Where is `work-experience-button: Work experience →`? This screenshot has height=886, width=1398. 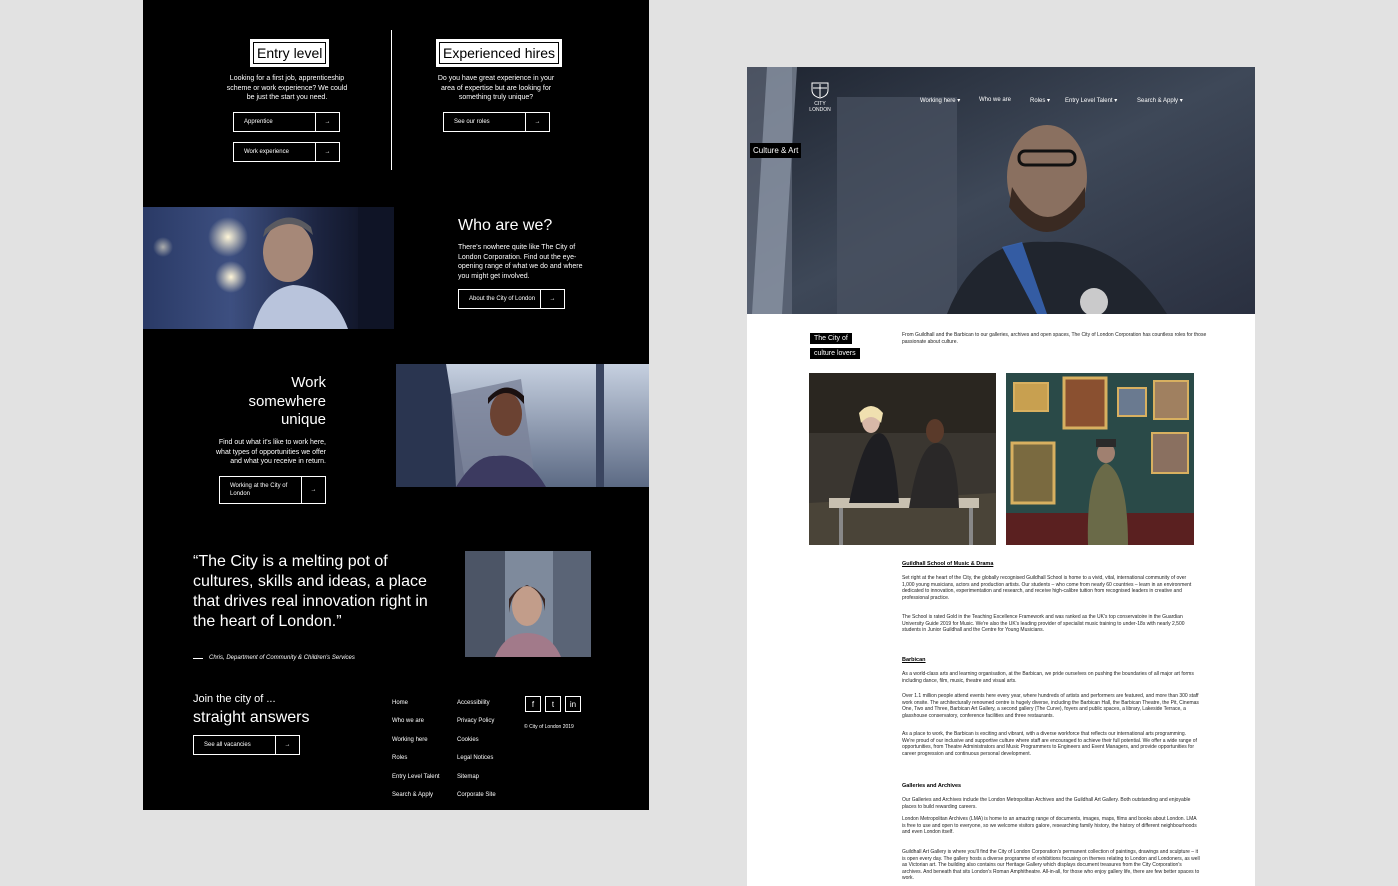
work-experience-button: Work experience → is located at coordinates (286, 152).